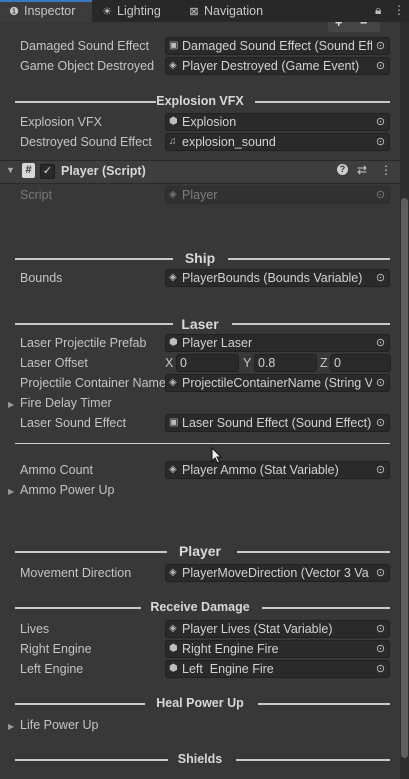  Describe the element at coordinates (225, 11) in the screenshot. I see `tab-navigation: ⊠ Navigation` at that location.